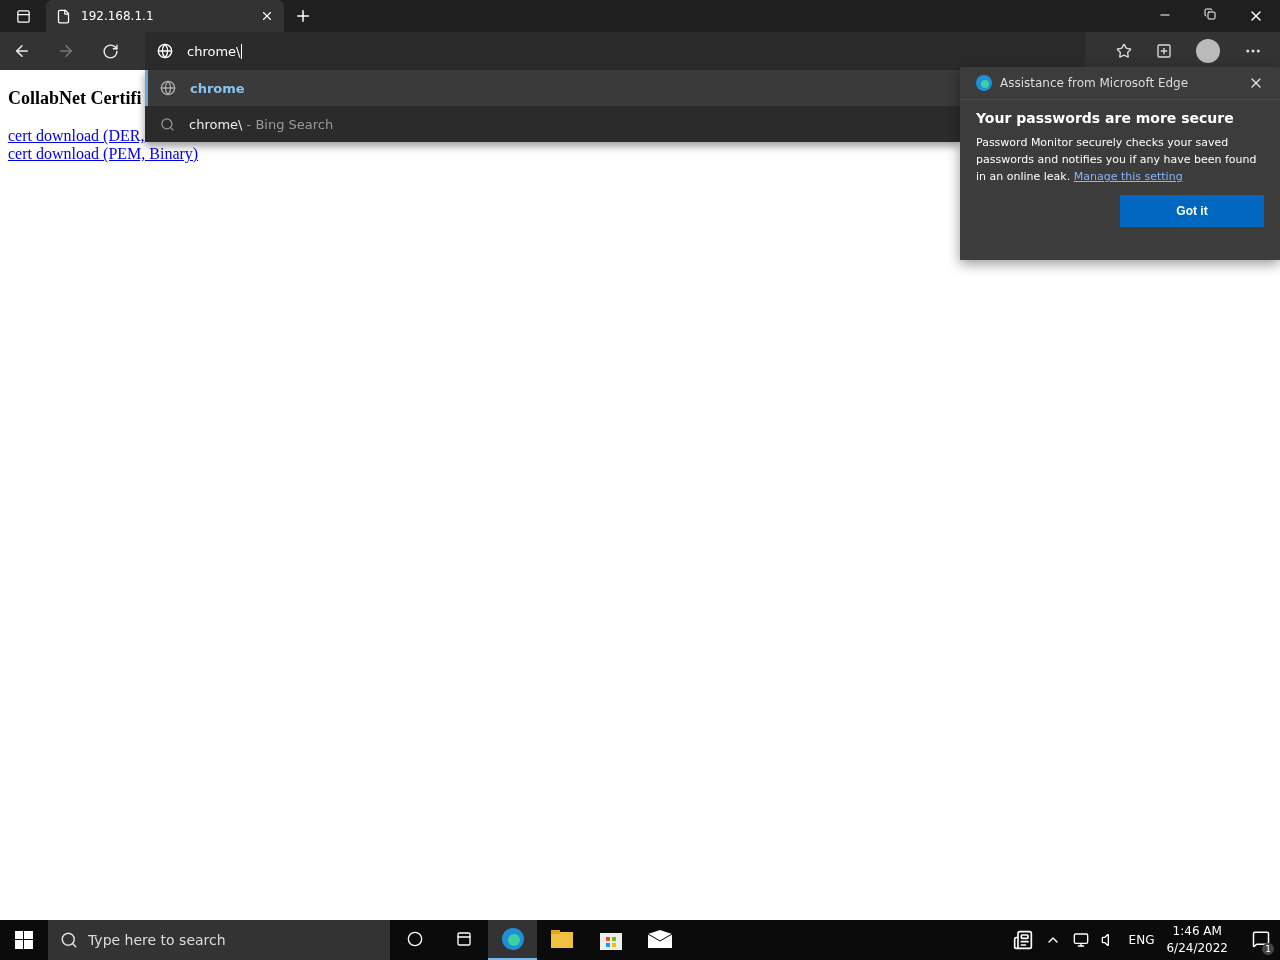 The width and height of the screenshot is (1280, 960). What do you see at coordinates (303, 16) in the screenshot?
I see `new-tab-icon` at bounding box center [303, 16].